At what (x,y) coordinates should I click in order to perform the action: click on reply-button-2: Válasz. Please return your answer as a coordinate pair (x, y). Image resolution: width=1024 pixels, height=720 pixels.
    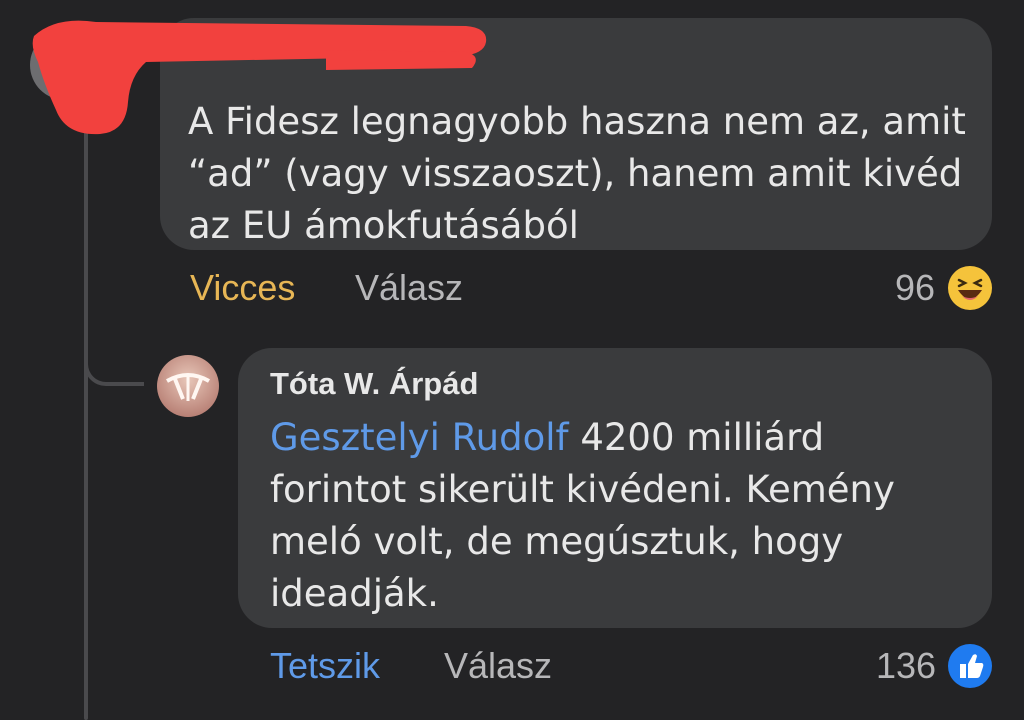
    Looking at the image, I should click on (498, 666).